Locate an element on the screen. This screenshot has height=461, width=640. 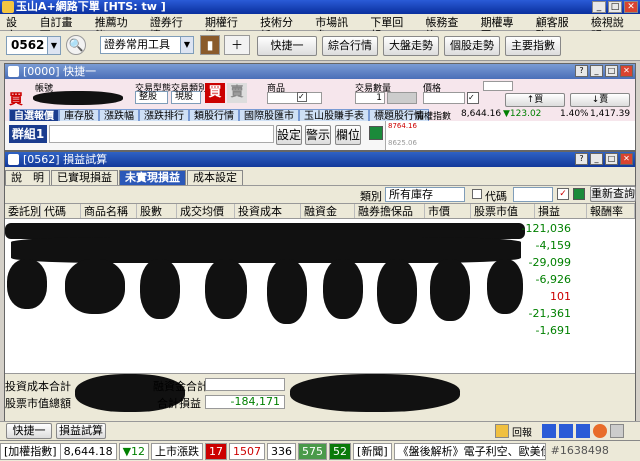
menu-item-futures-quotes: 期權行情 is located at coordinates (226, 28).